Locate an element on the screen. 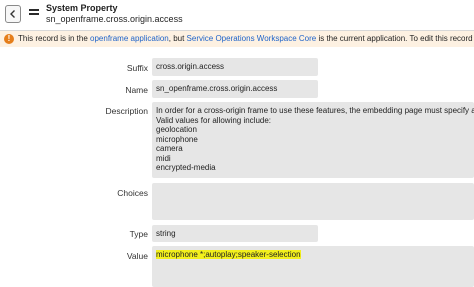 Image resolution: width=474 pixels, height=287 pixels. type-field: string is located at coordinates (235, 233).